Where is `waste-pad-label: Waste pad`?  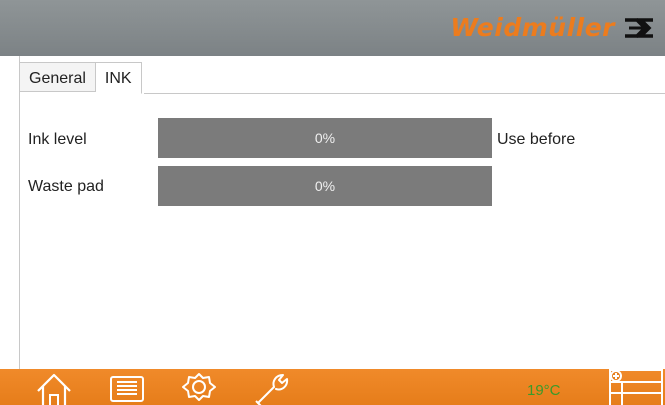
waste-pad-label: Waste pad is located at coordinates (66, 186).